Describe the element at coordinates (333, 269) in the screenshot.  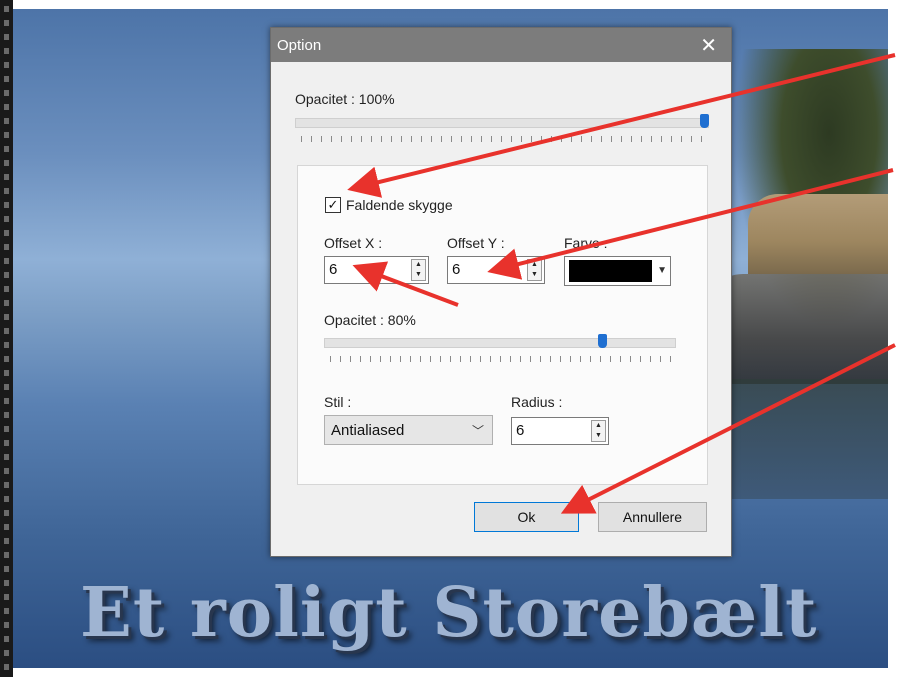
I see `offset-x-value: 6` at that location.